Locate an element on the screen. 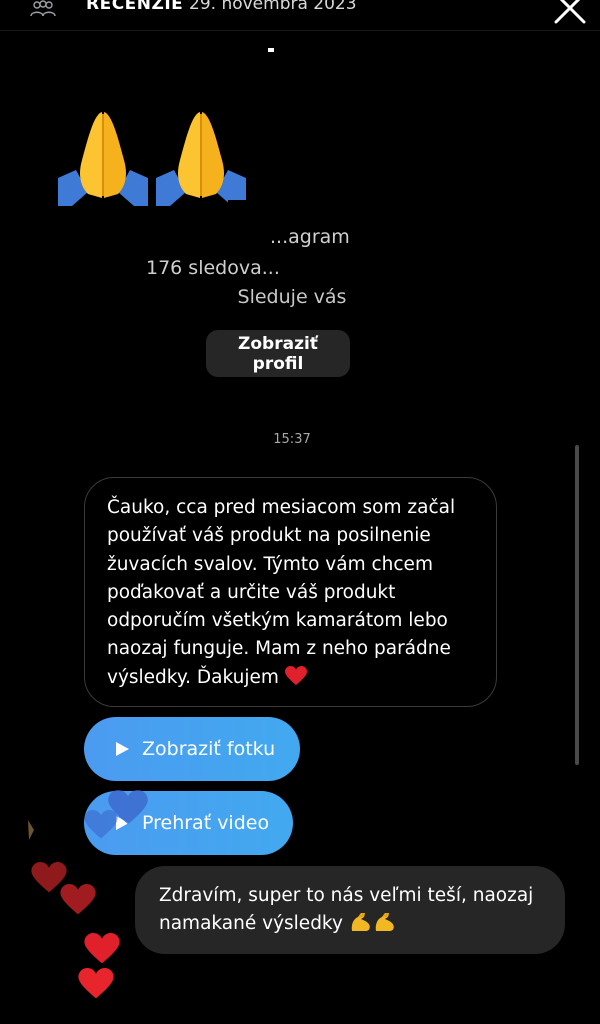  heart-emoji is located at coordinates (295, 675).